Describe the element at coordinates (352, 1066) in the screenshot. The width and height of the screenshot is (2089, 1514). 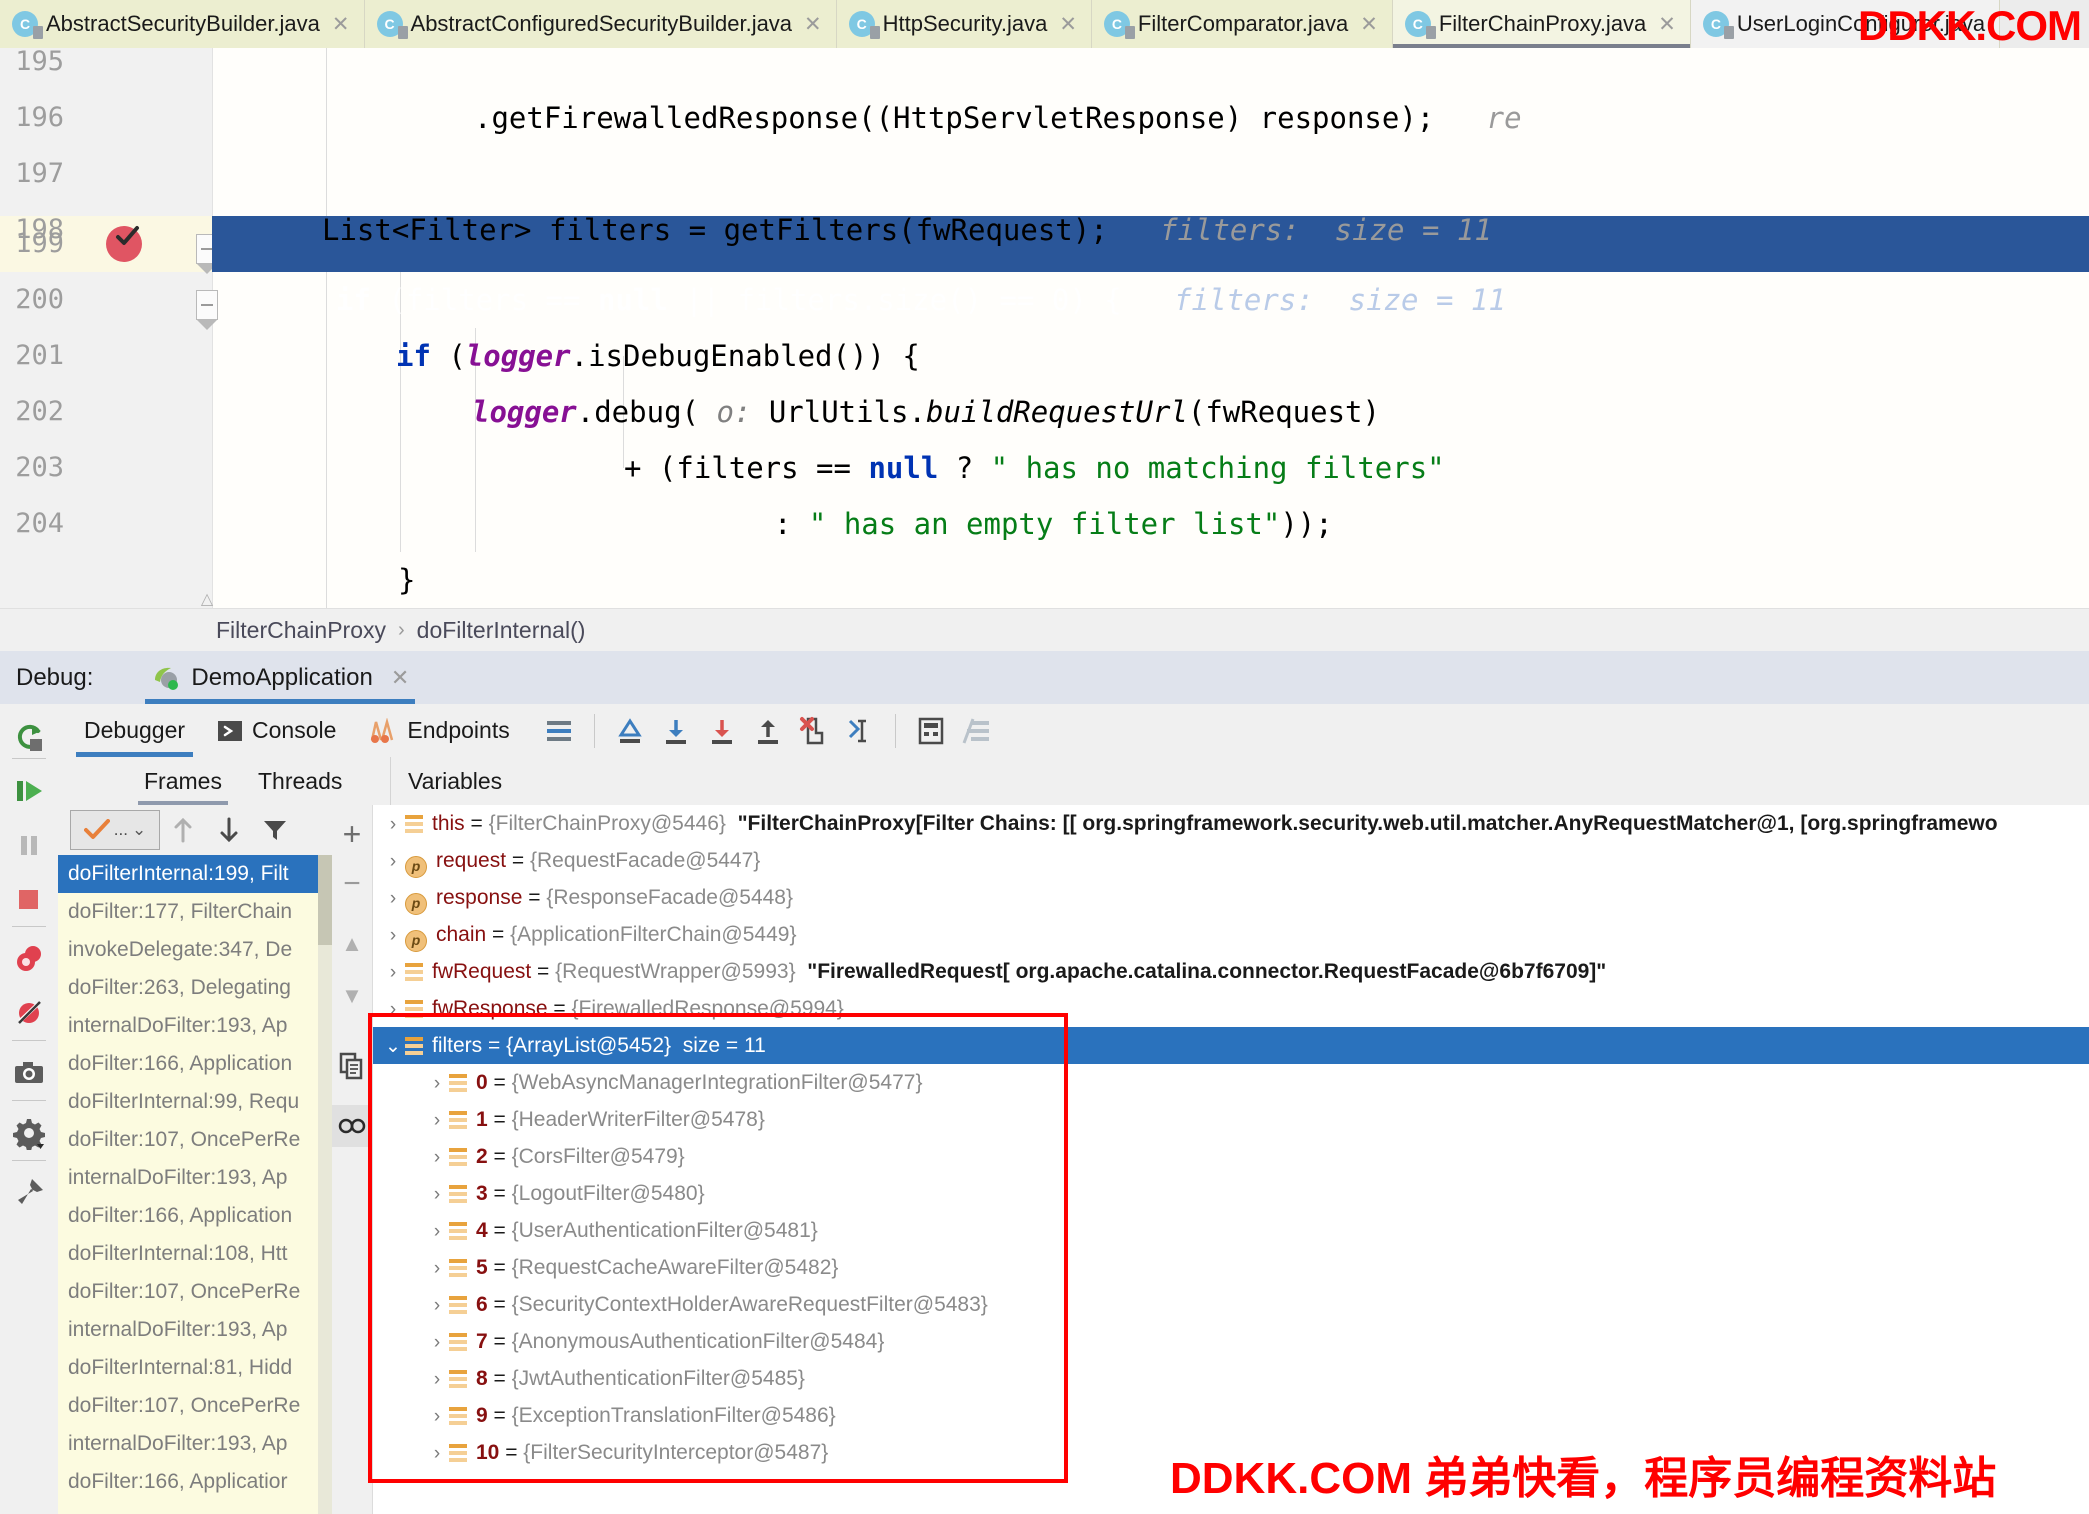
I see `copy-icon` at that location.